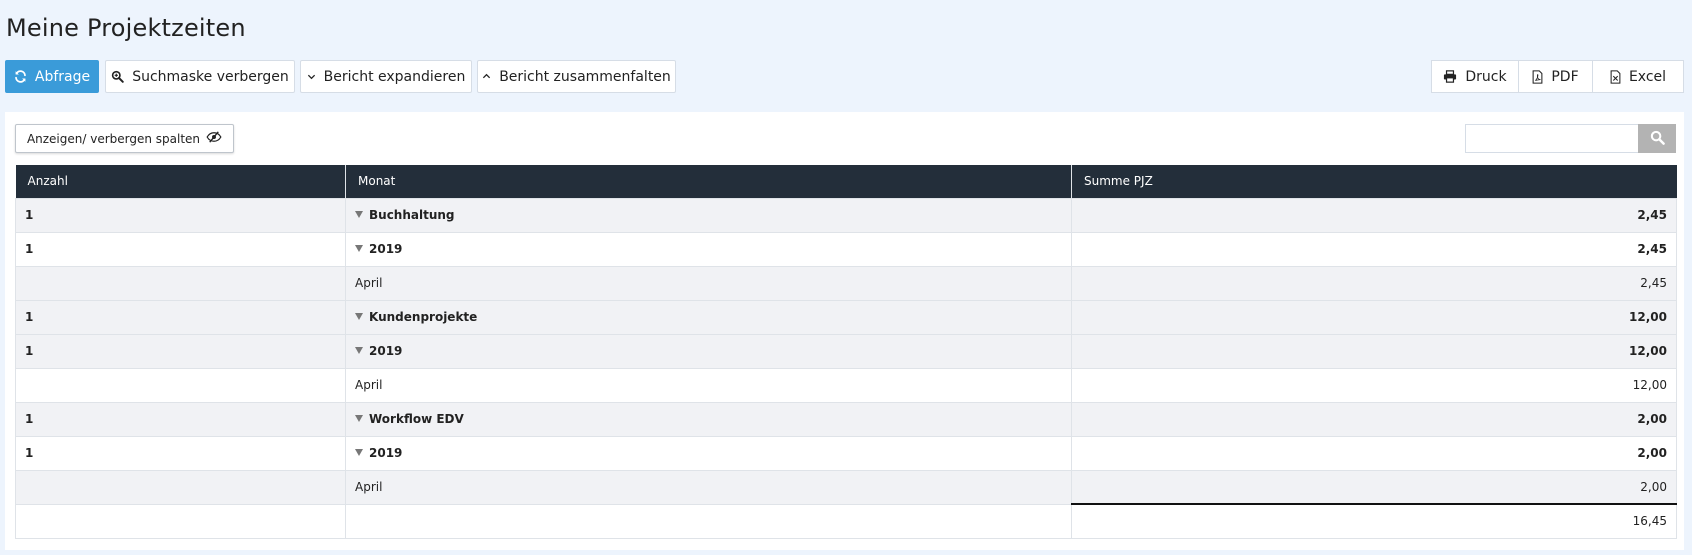  I want to click on expand-report-button-label: Bericht expandieren, so click(394, 76).